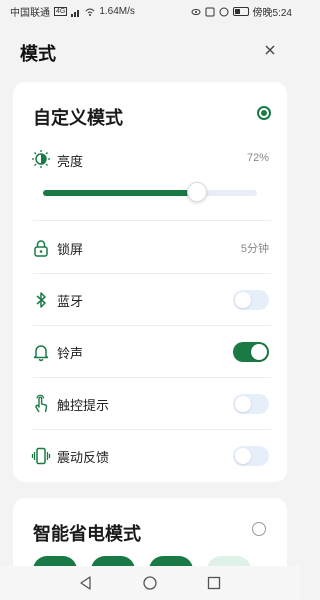  What do you see at coordinates (150, 248) in the screenshot?
I see `lock-screen-row: 锁屏 5分钟` at bounding box center [150, 248].